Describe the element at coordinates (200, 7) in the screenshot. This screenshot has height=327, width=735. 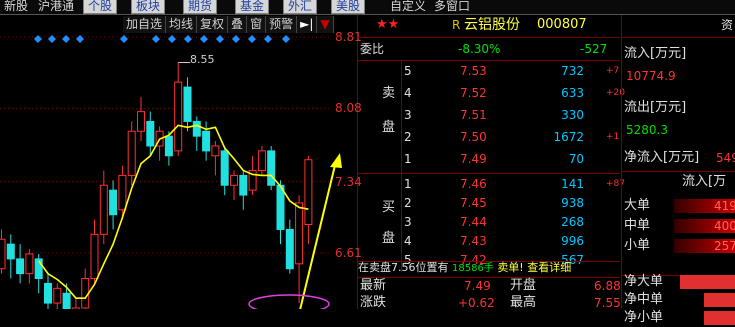
I see `top-tab-4: 期货` at that location.